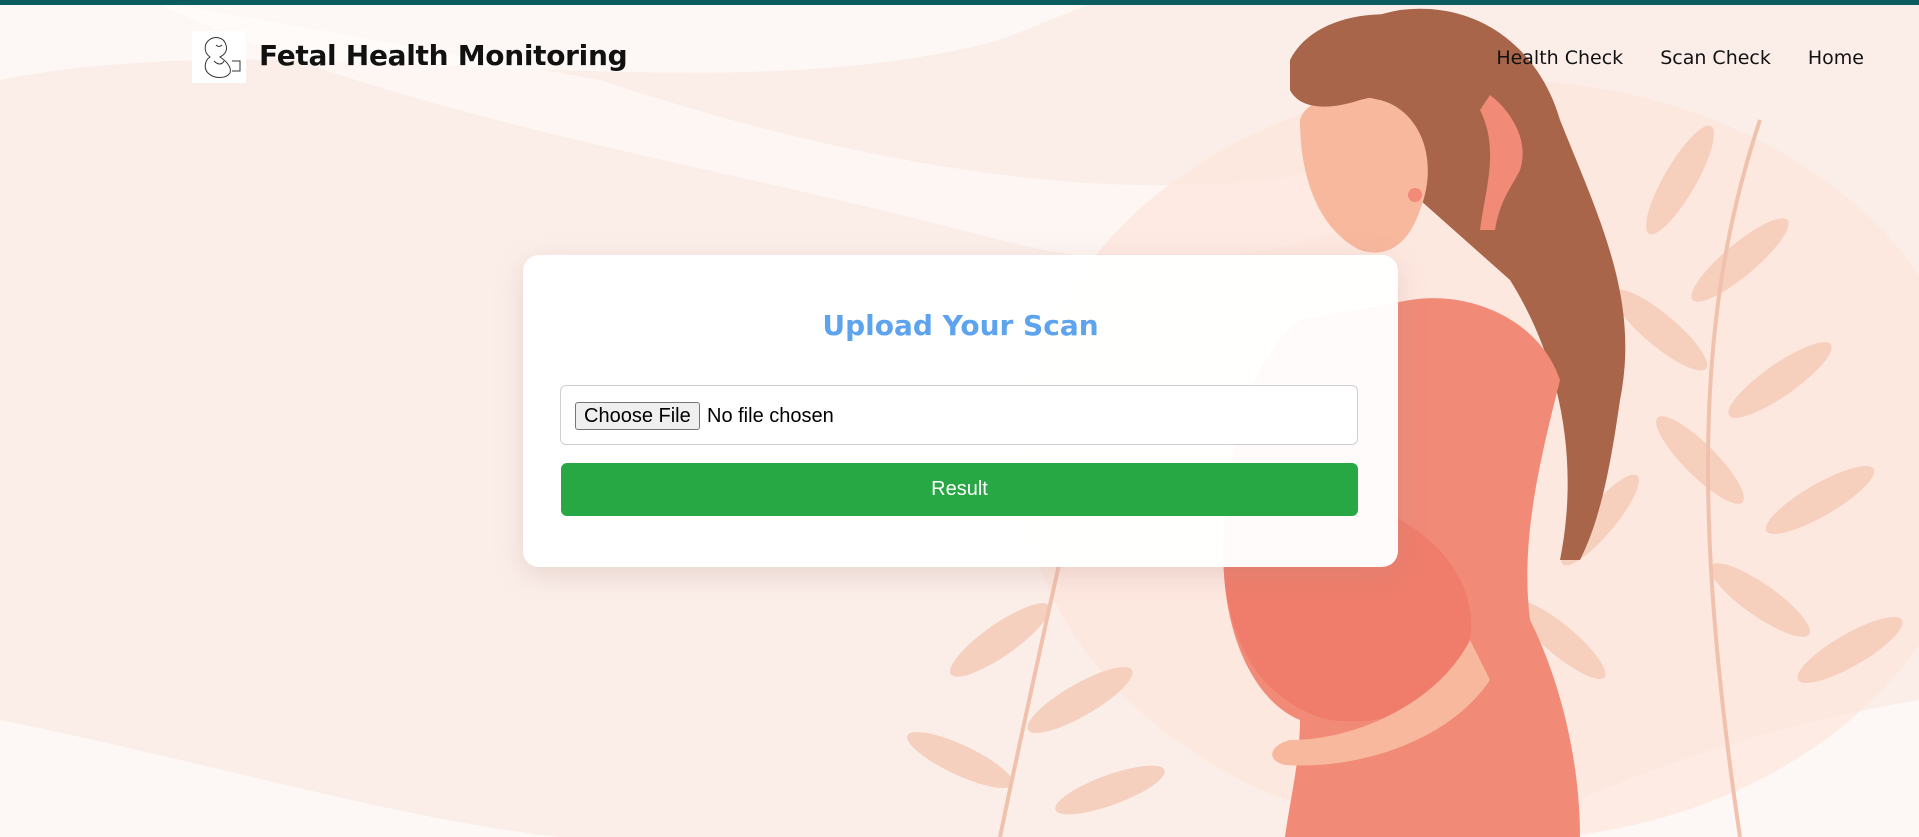  What do you see at coordinates (770, 416) in the screenshot?
I see `file-status-text: No file chosen` at bounding box center [770, 416].